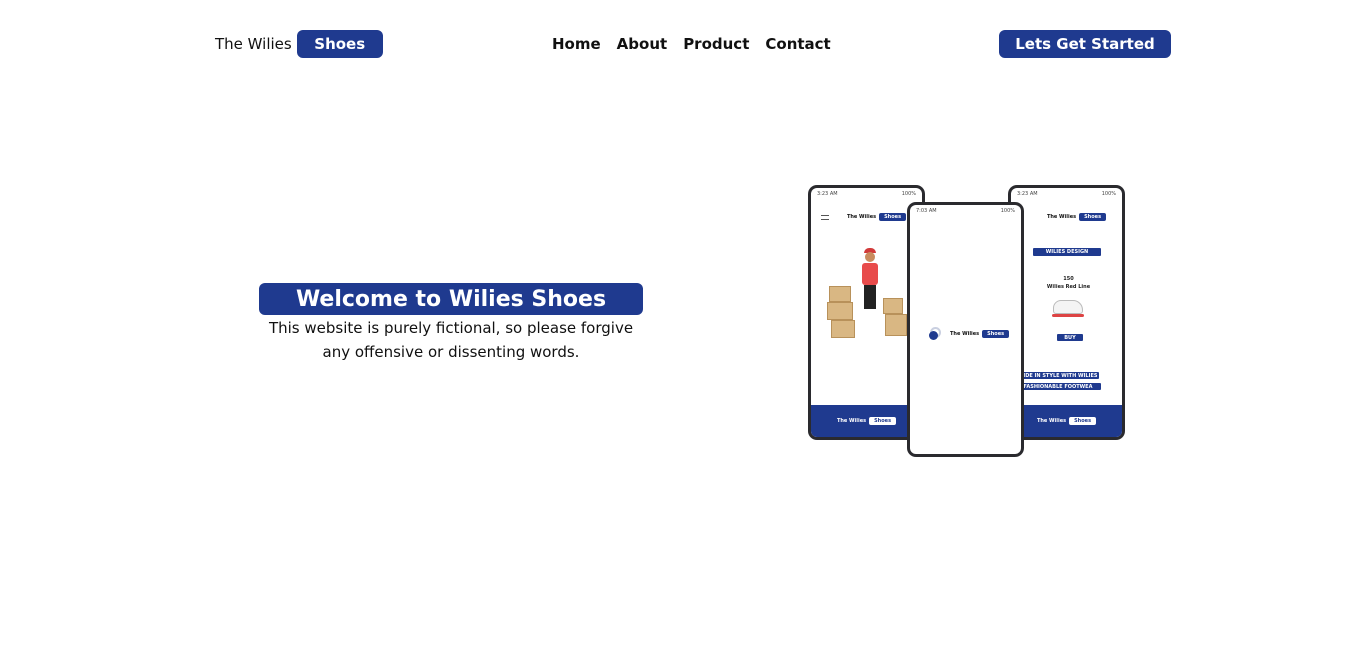 The height and width of the screenshot is (645, 1366). Describe the element at coordinates (1070, 337) in the screenshot. I see `buy-button: BUY` at that location.